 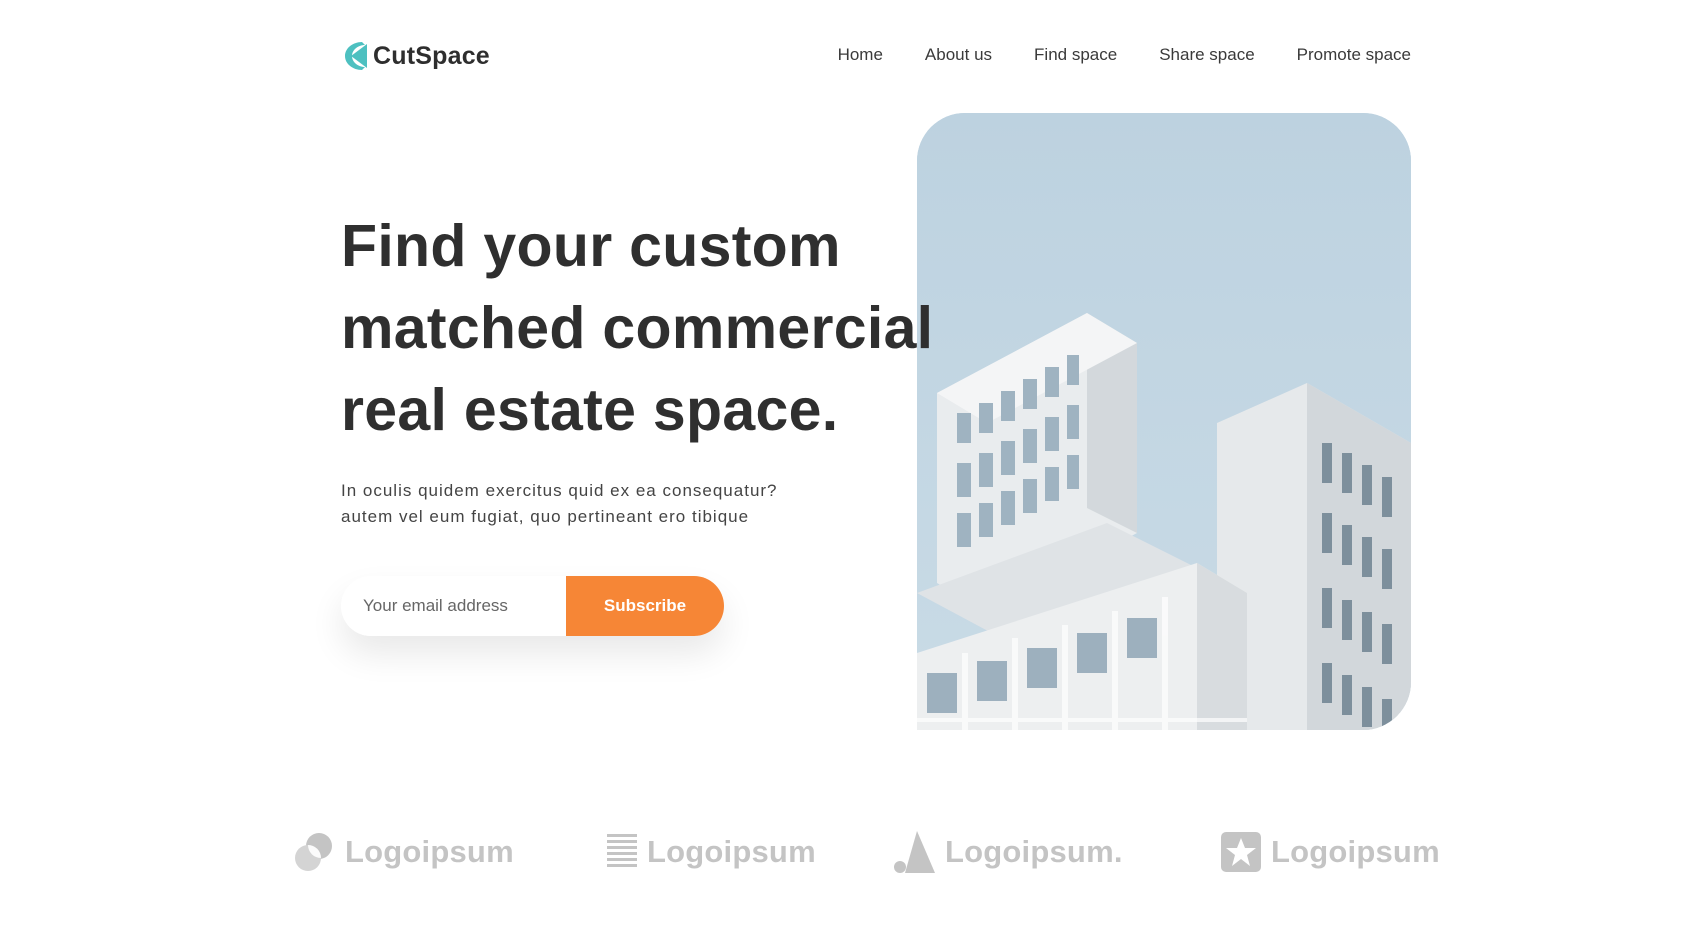 What do you see at coordinates (842, 852) in the screenshot?
I see `partner-logos: Logoipsum Logoipsum Logoipsum. Logoipsum` at bounding box center [842, 852].